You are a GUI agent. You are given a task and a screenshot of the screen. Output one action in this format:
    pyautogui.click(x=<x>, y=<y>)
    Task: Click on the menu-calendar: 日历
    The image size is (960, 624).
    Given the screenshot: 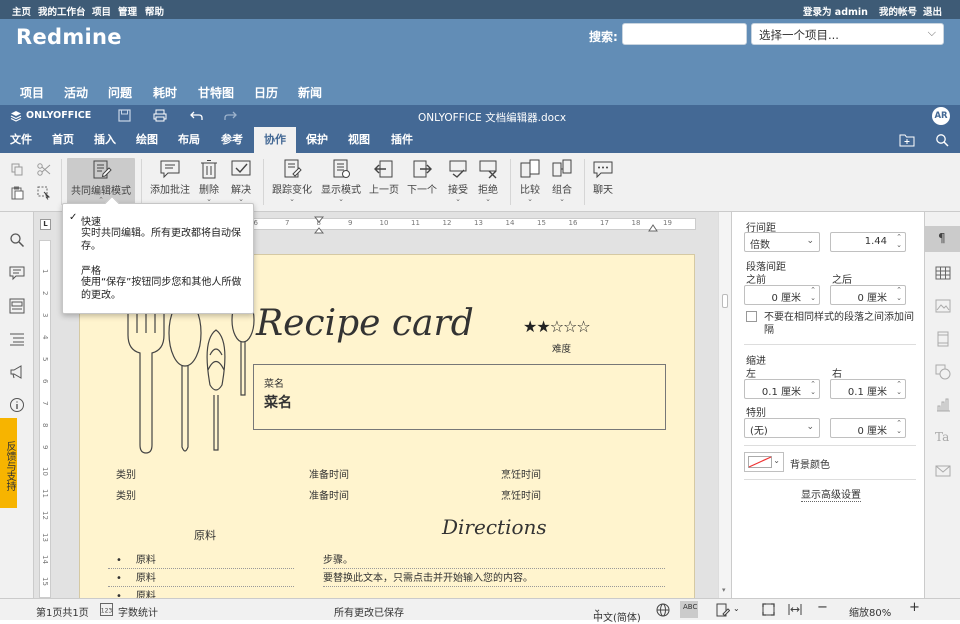 What is the action you would take?
    pyautogui.click(x=266, y=92)
    